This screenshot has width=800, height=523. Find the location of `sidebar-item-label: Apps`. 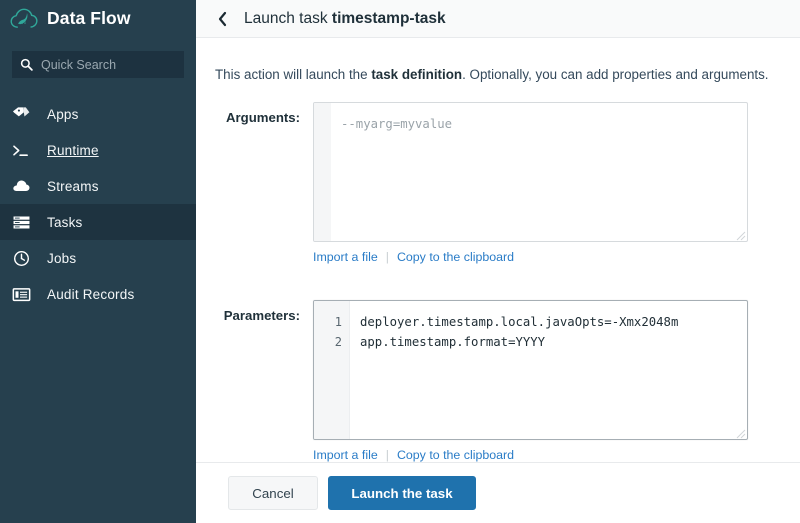

sidebar-item-label: Apps is located at coordinates (63, 114).